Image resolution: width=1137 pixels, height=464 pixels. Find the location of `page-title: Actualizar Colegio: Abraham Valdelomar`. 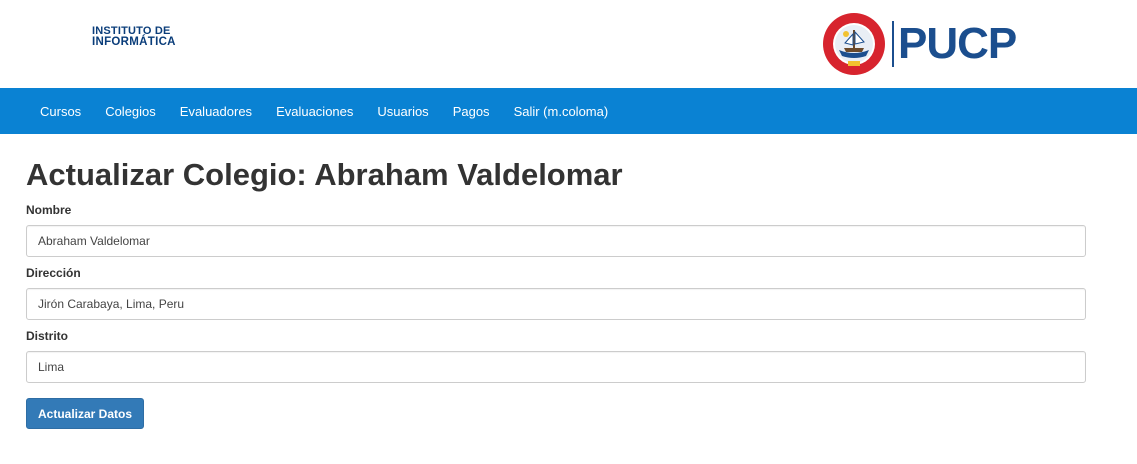

page-title: Actualizar Colegio: Abraham Valdelomar is located at coordinates (324, 174).